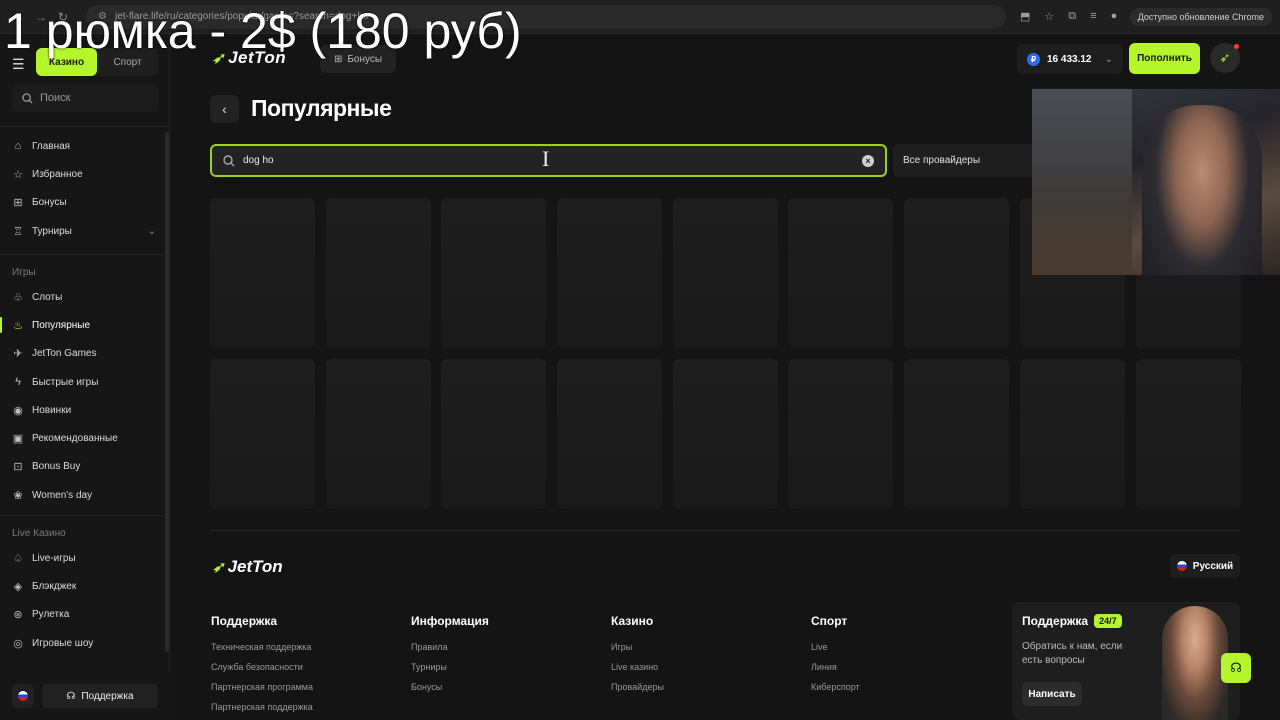 Image resolution: width=1280 pixels, height=720 pixels. What do you see at coordinates (1093, 16) in the screenshot?
I see `media-icon: ≡` at bounding box center [1093, 16].